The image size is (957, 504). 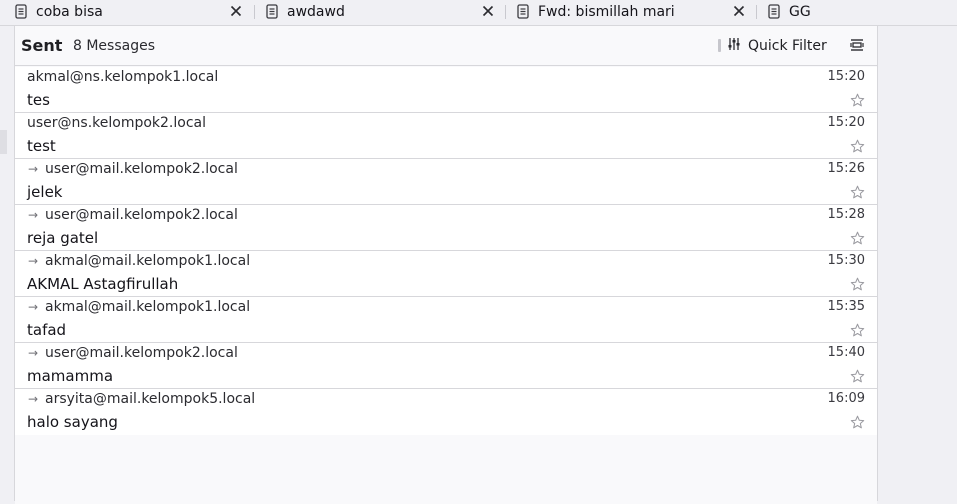 I want to click on message-row: → akmal@mail.kelompok1.local 15:35 tafad, so click(x=446, y=320).